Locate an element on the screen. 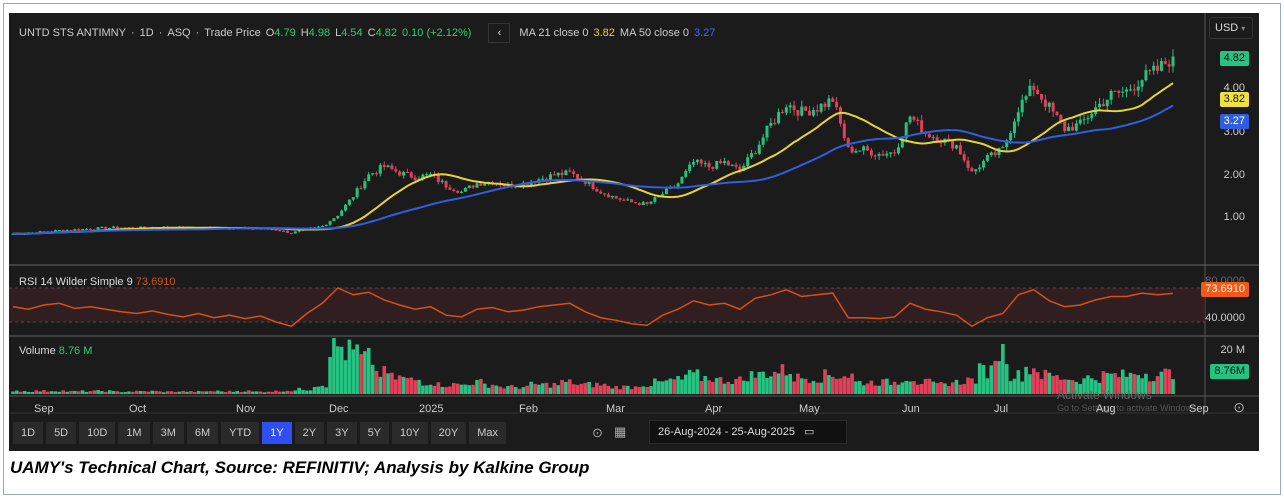 This screenshot has width=1284, height=501. month-label: Jul is located at coordinates (1001, 409).